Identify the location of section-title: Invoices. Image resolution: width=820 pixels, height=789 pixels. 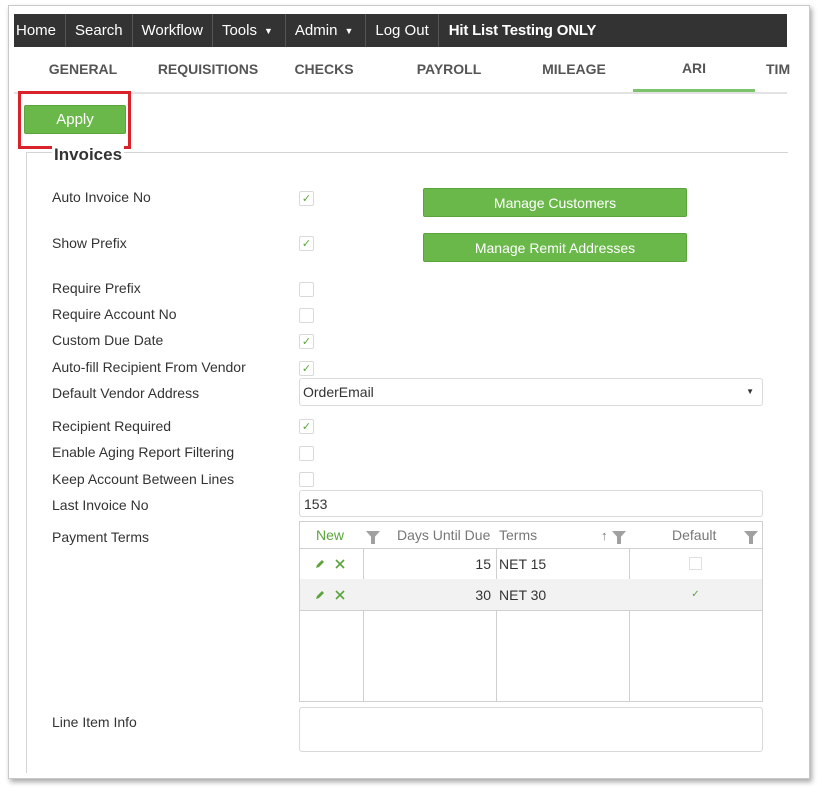
(88, 155).